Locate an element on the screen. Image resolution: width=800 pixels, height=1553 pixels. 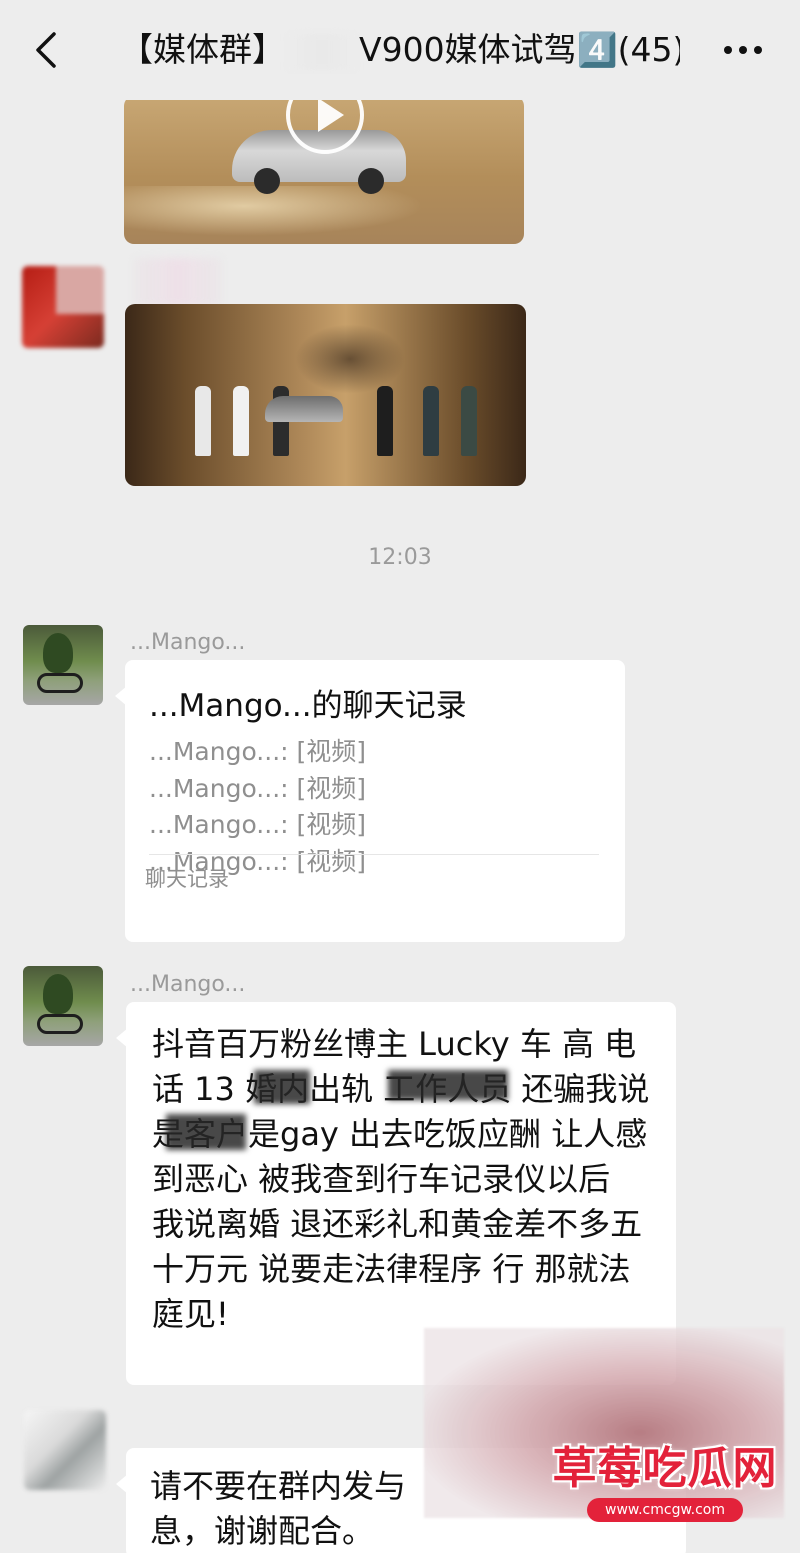
redacted-sender-name is located at coordinates (178, 282).